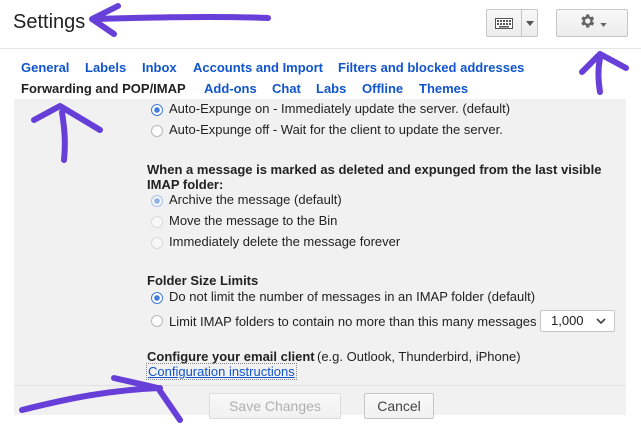  I want to click on radio-move-to-bin, so click(157, 222).